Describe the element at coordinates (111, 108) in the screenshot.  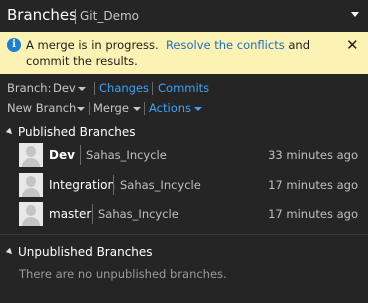
I see `merge-button: Merge` at that location.